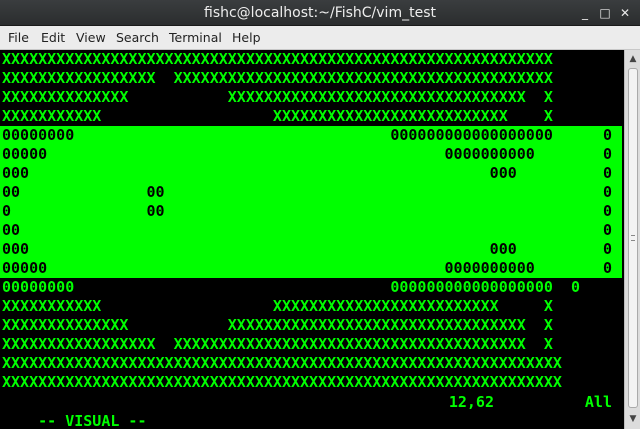  I want to click on scrollbar-thumb, so click(633, 238).